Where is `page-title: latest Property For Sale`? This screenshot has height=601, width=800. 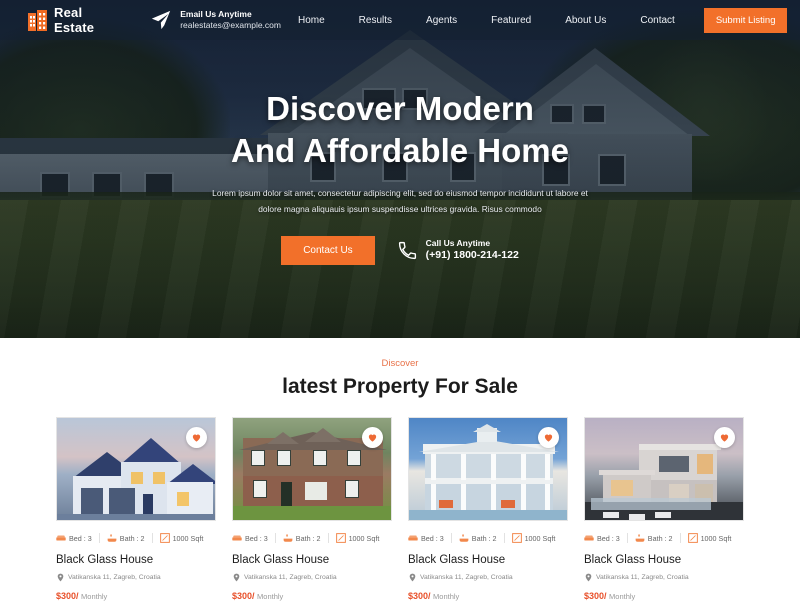
page-title: latest Property For Sale is located at coordinates (400, 386).